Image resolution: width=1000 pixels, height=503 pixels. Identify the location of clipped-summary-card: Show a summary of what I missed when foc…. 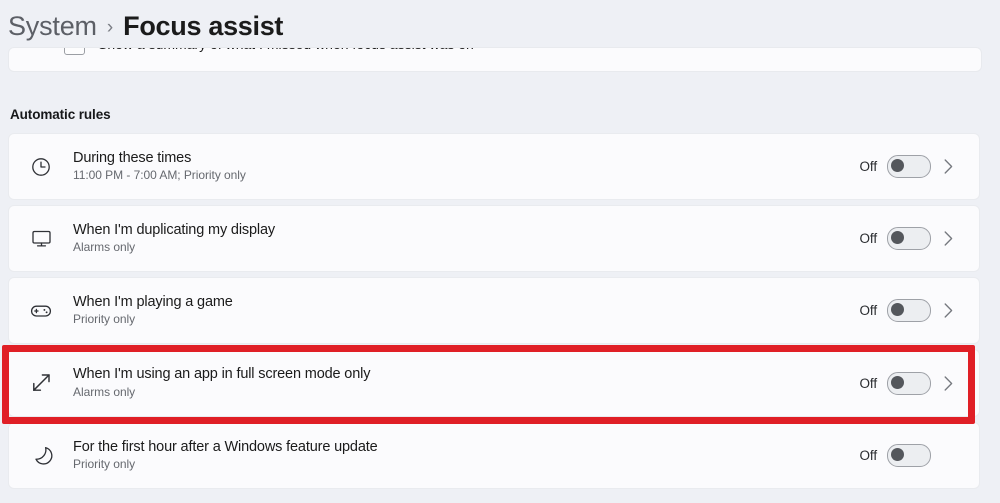
(495, 59).